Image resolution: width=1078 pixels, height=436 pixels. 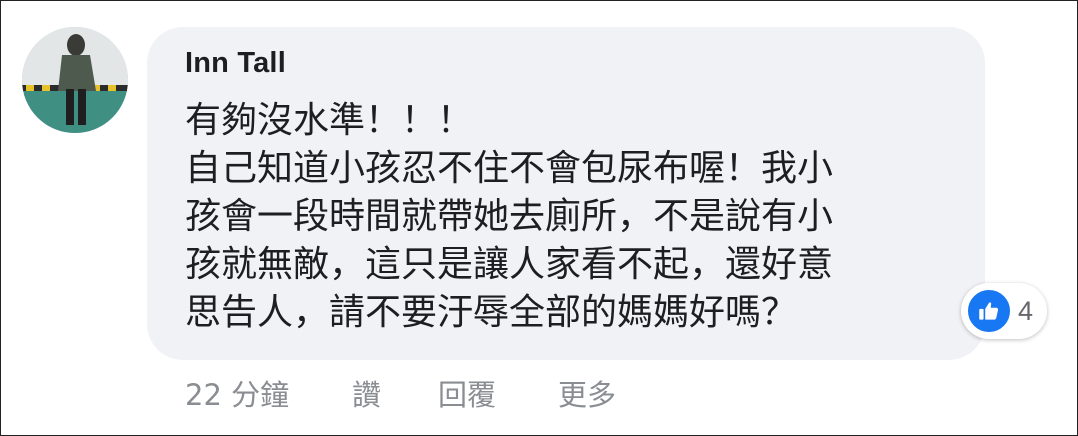 What do you see at coordinates (491, 312) in the screenshot?
I see `comment-line: 思告人，請不要汙辱全部的媽媽好嗎？` at bounding box center [491, 312].